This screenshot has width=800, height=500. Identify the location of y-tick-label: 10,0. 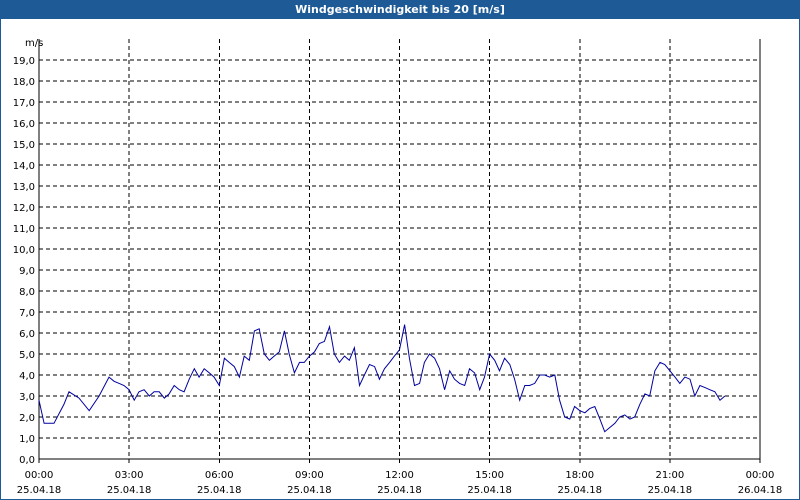
(24, 250).